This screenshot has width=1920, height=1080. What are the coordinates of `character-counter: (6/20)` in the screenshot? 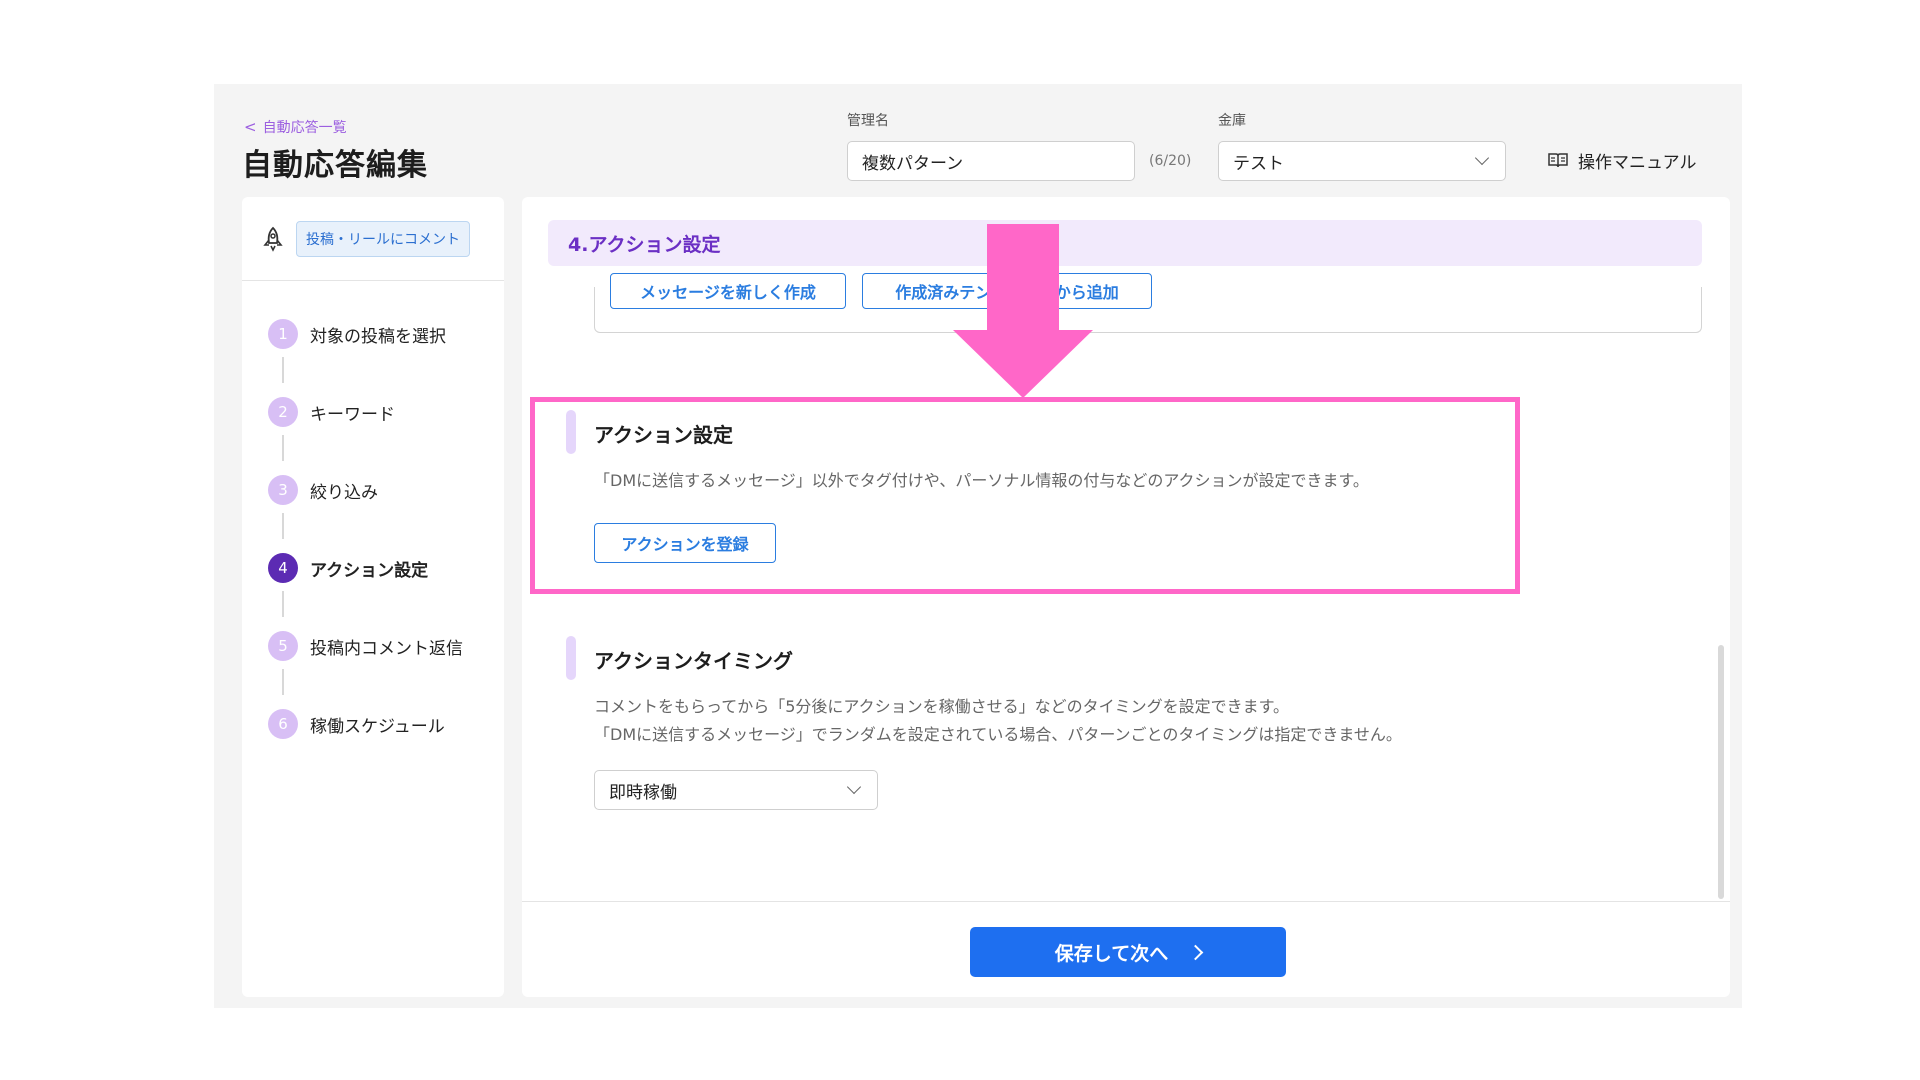 It's located at (1170, 161).